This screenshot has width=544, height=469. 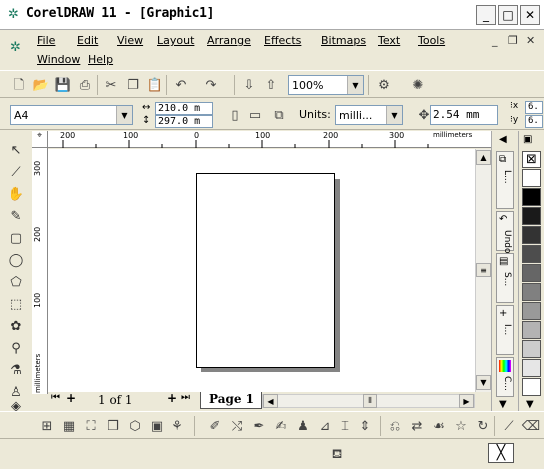 What do you see at coordinates (19, 85) in the screenshot?
I see `new-icon: 🗋` at bounding box center [19, 85].